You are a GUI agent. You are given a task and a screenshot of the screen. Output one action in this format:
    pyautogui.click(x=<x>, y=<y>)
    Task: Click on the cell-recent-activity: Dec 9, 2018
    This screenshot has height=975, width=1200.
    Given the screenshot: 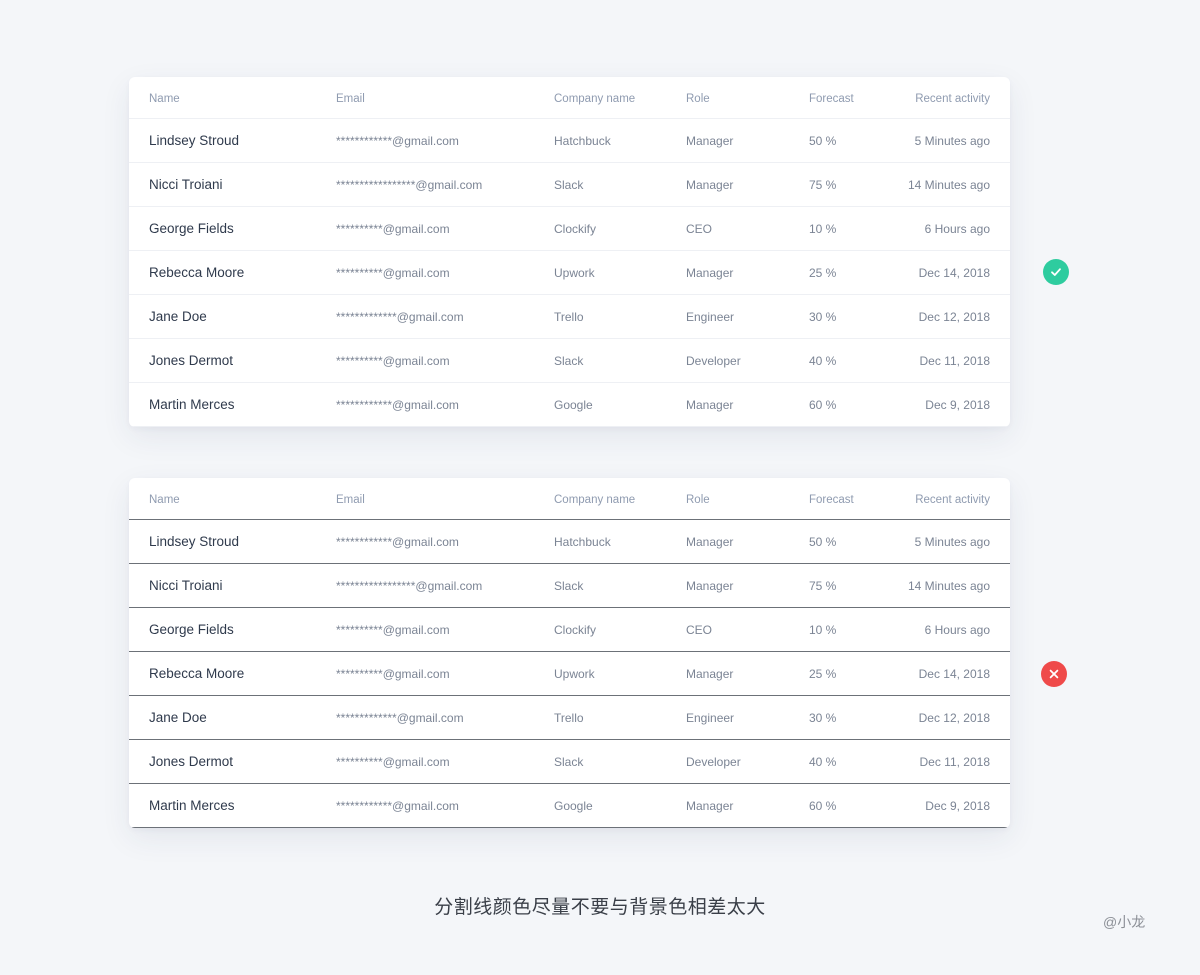 What is the action you would take?
    pyautogui.click(x=957, y=805)
    